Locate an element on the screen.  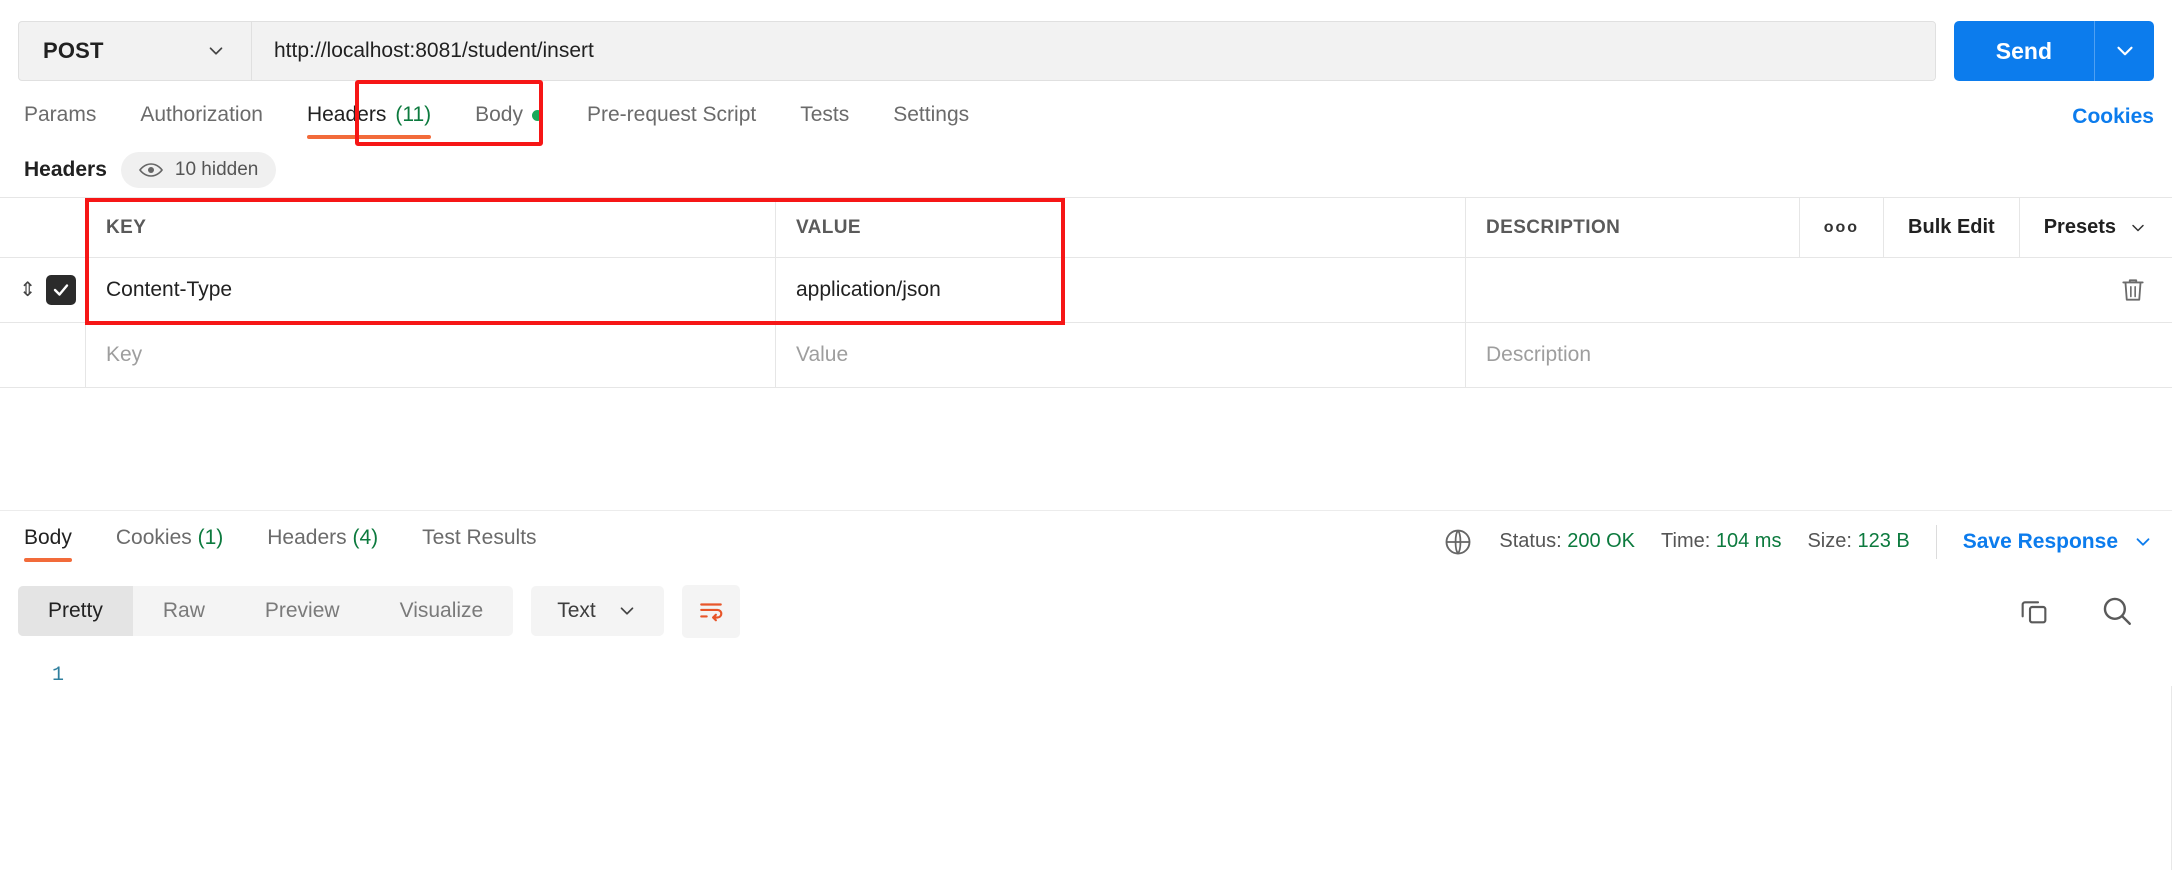
send-group: Send is located at coordinates (2053, 51).